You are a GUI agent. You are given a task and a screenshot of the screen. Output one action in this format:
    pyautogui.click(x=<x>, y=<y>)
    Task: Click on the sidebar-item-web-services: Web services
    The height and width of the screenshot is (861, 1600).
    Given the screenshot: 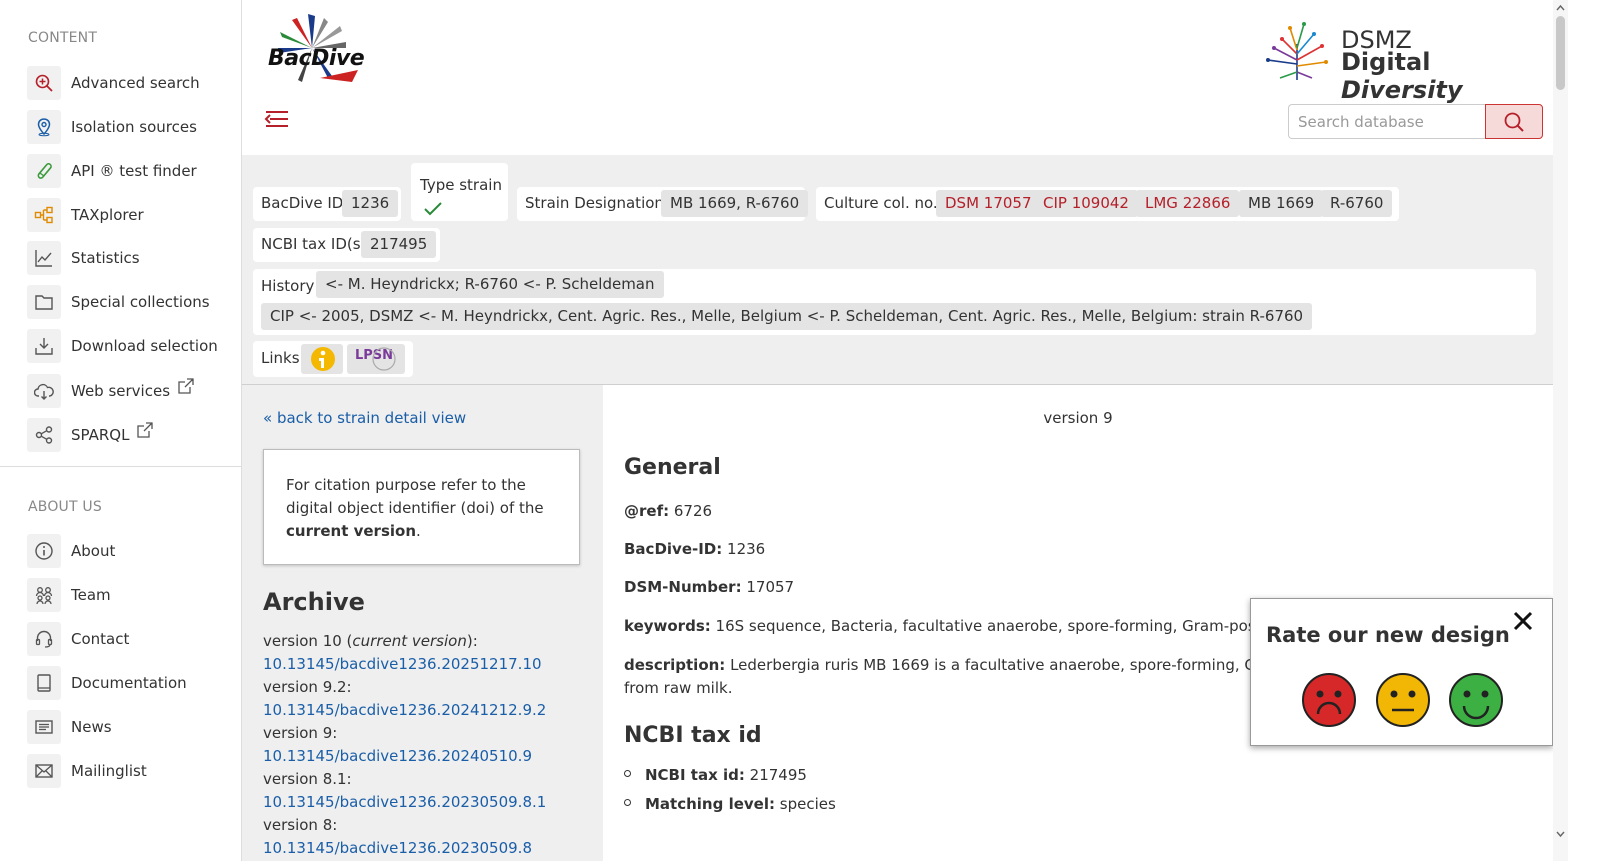 What is the action you would take?
    pyautogui.click(x=110, y=391)
    